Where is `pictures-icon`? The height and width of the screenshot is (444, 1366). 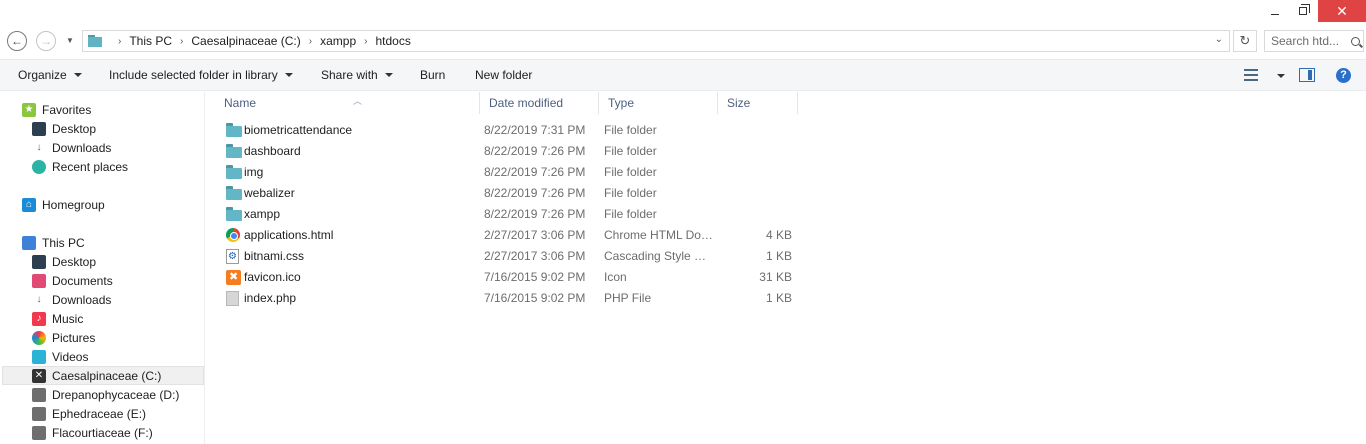
pictures-icon is located at coordinates (39, 337).